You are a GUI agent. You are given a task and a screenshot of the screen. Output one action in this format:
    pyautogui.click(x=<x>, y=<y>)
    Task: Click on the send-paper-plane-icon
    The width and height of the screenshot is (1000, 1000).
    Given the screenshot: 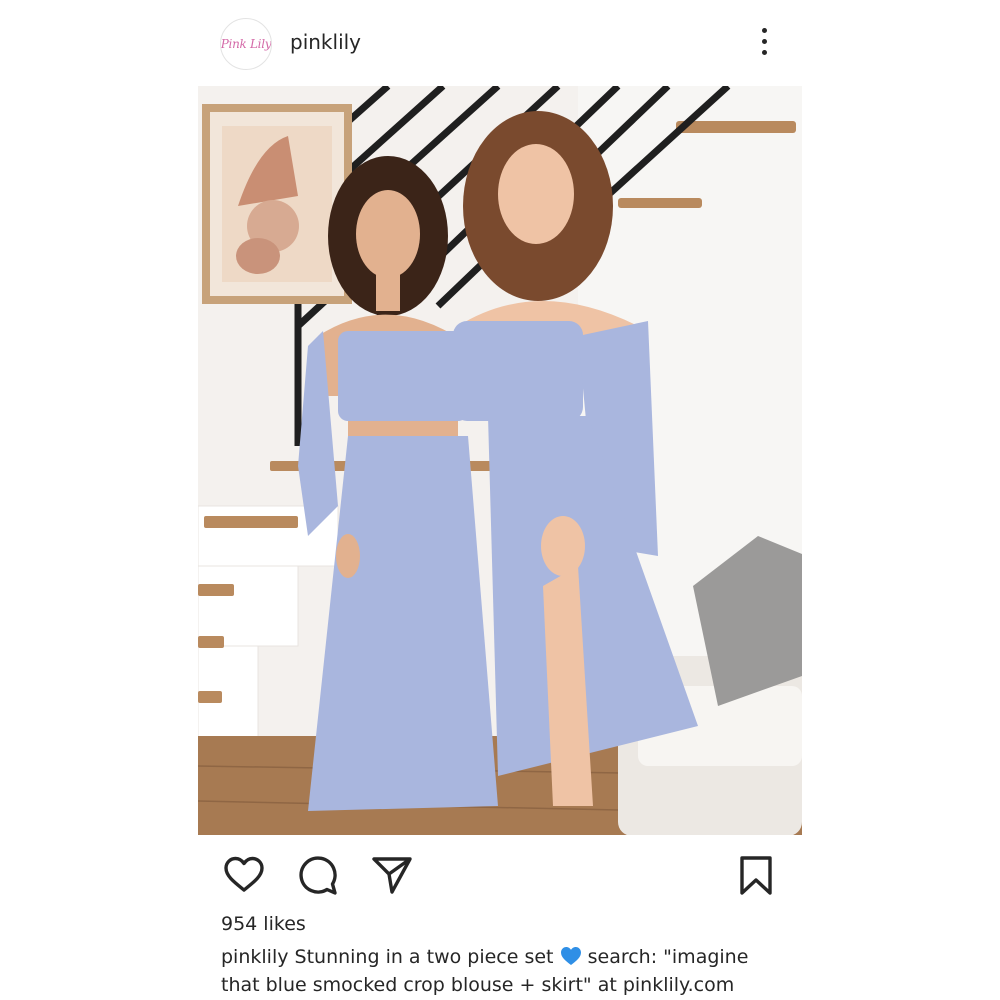 What is the action you would take?
    pyautogui.click(x=392, y=876)
    